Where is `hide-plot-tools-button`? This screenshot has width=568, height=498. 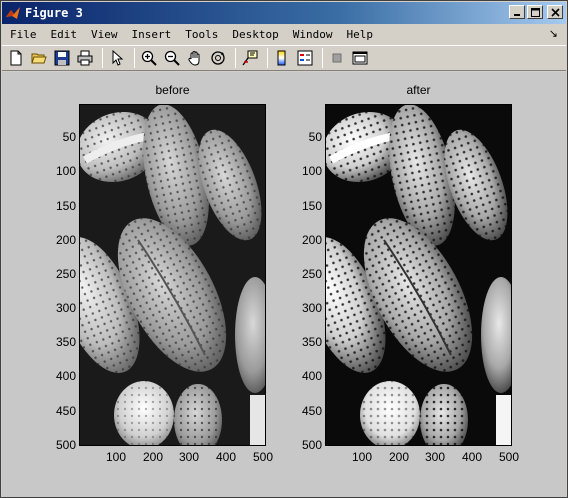 hide-plot-tools-button is located at coordinates (337, 58).